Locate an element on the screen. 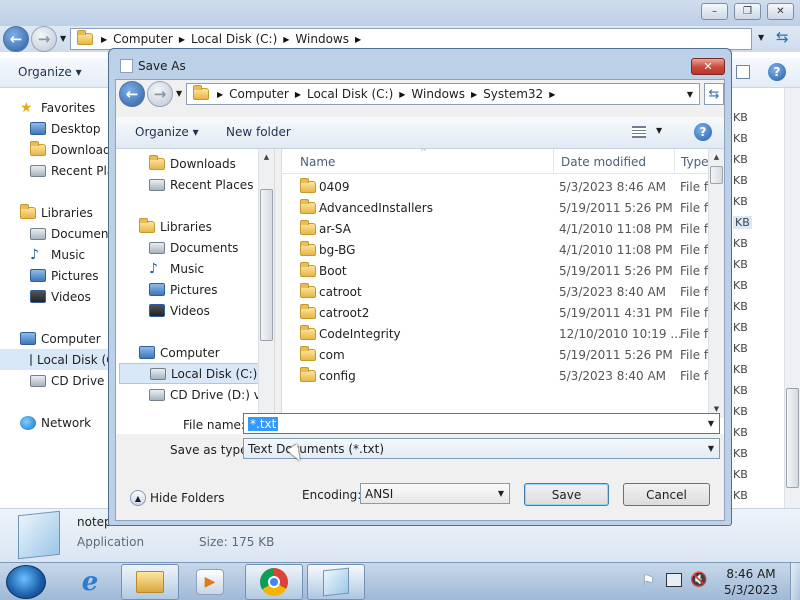 This screenshot has width=800, height=600. save-button: Save is located at coordinates (566, 494).